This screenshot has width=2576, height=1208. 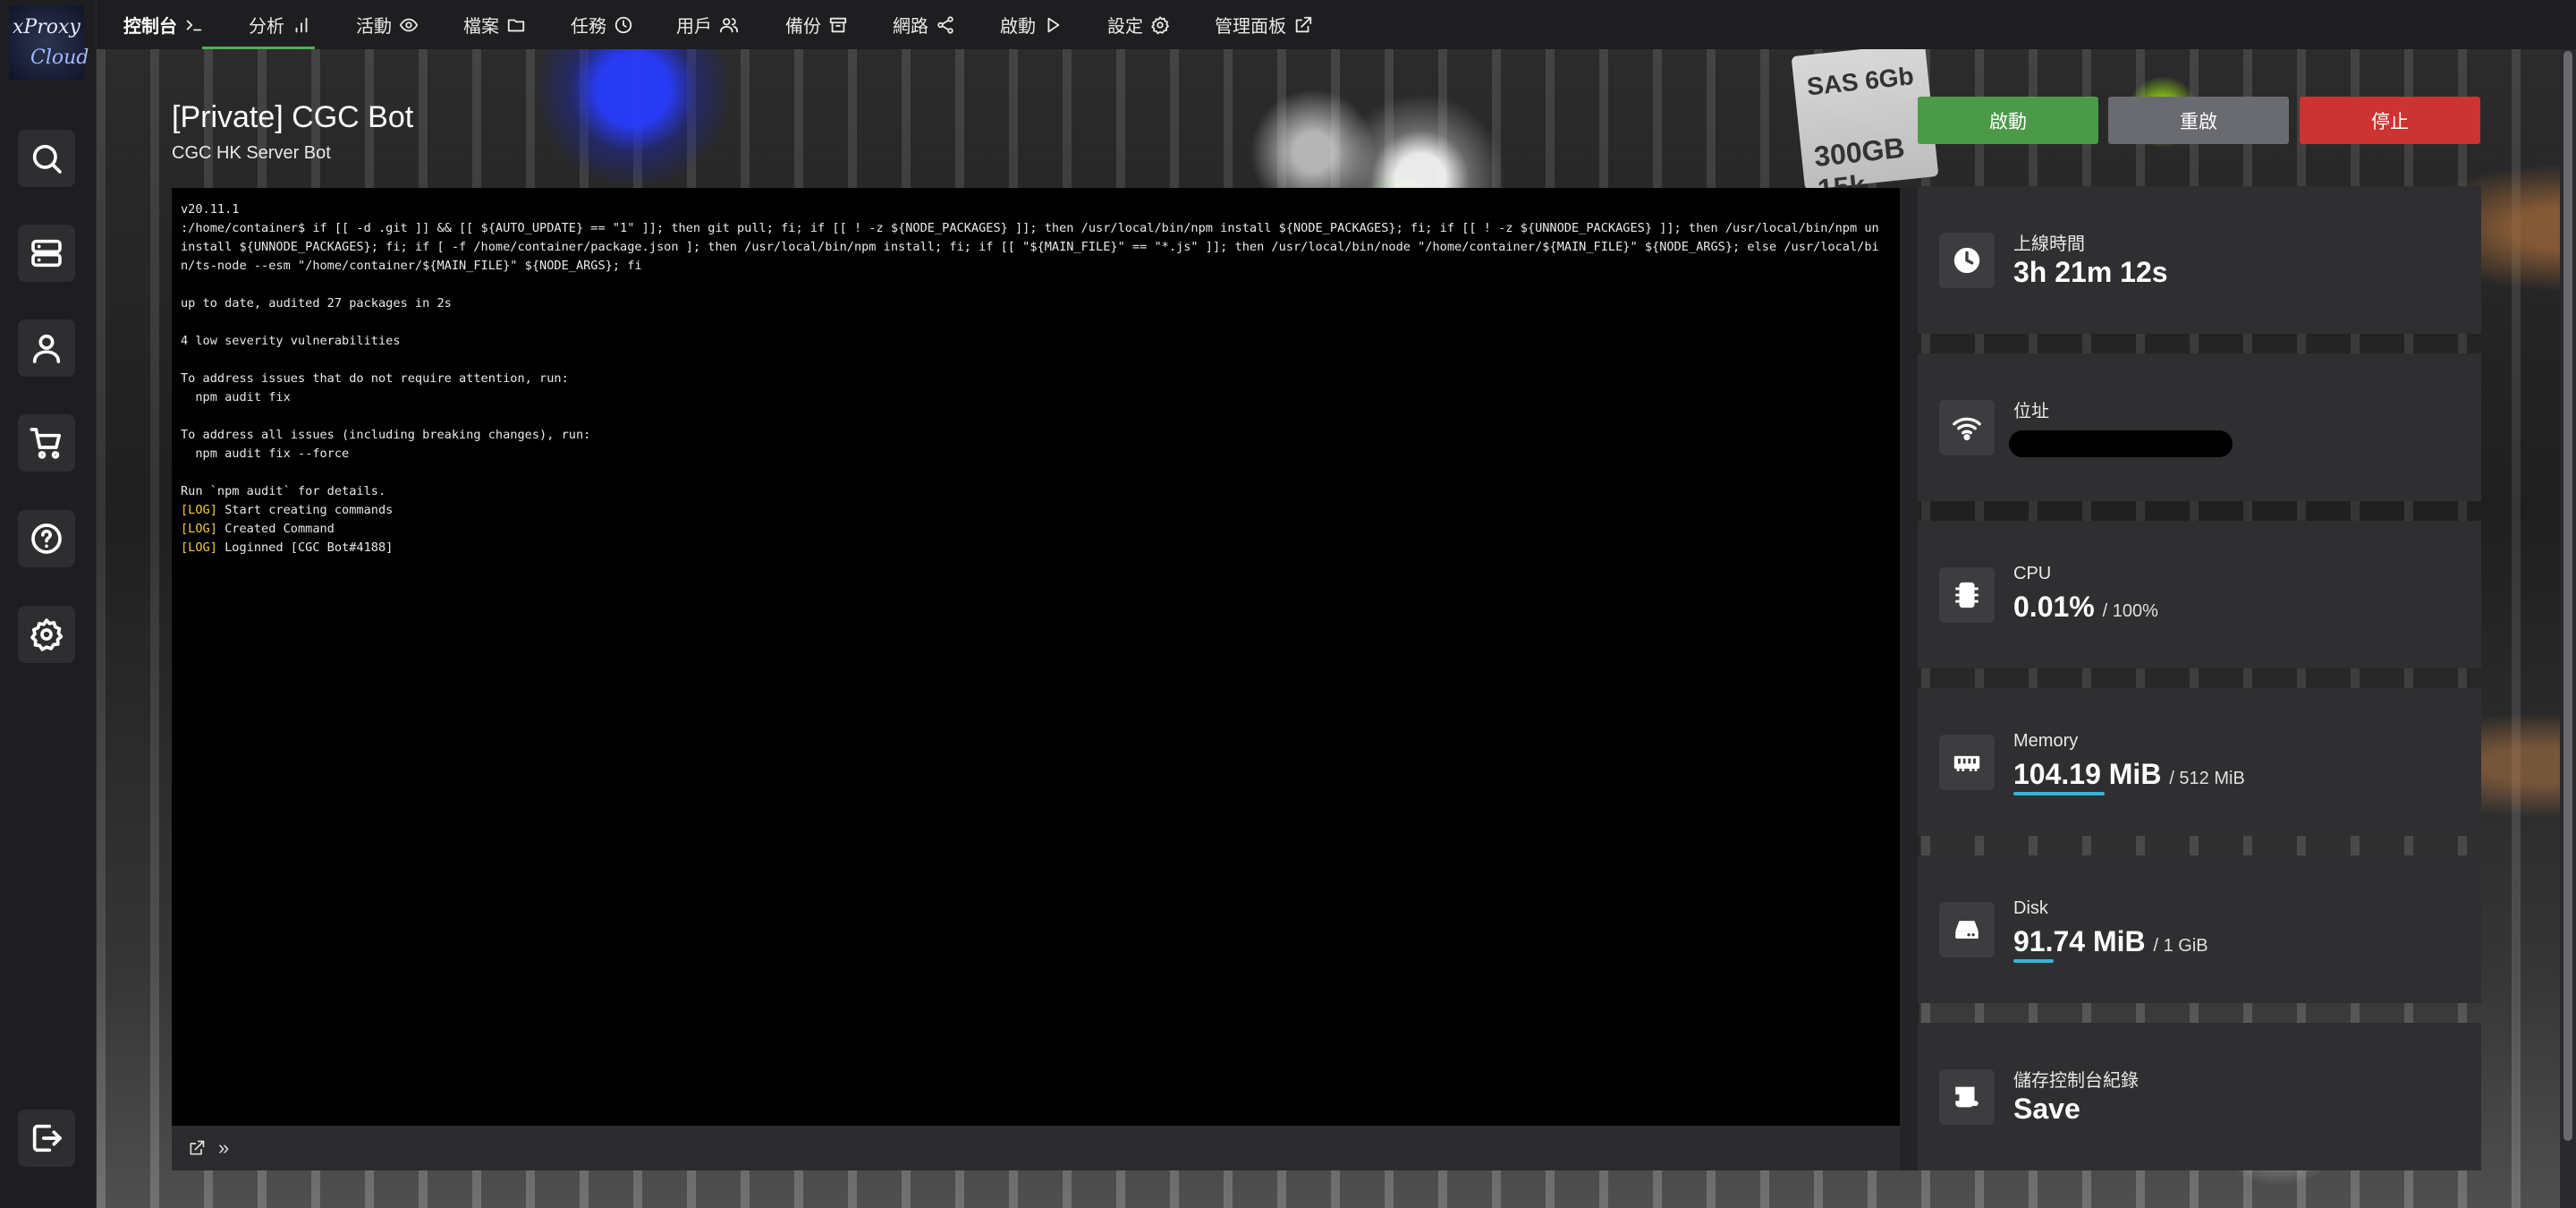 What do you see at coordinates (283, 491) in the screenshot?
I see `console-line-text: Run `npm audit` for details.` at bounding box center [283, 491].